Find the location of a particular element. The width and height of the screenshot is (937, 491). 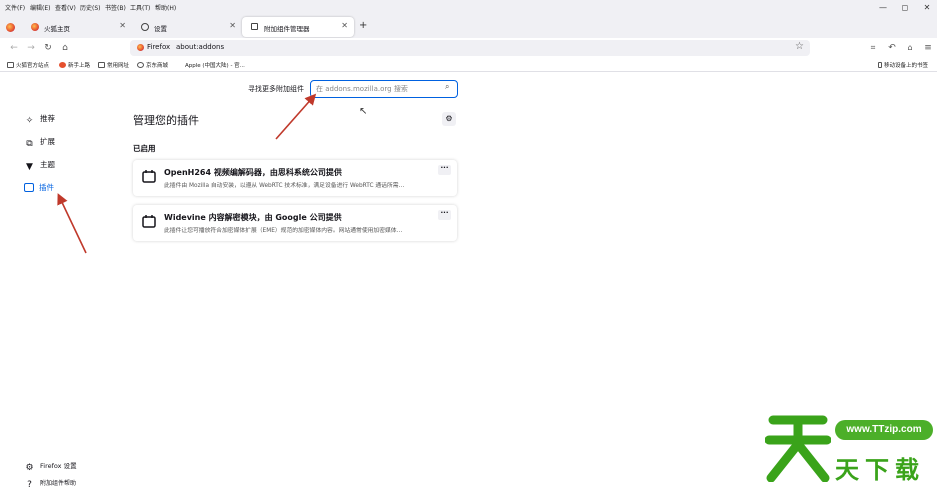

watermark-url: www.TTzip.com is located at coordinates (884, 430).